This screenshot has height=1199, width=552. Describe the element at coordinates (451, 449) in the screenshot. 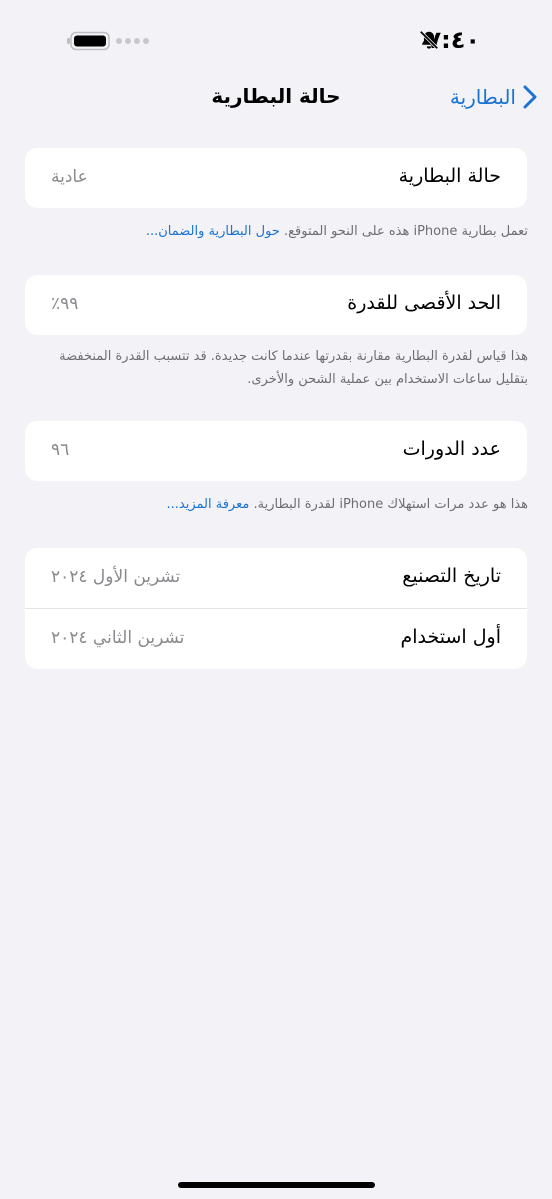

I see `cycle-count-label: عدد الدورات` at that location.